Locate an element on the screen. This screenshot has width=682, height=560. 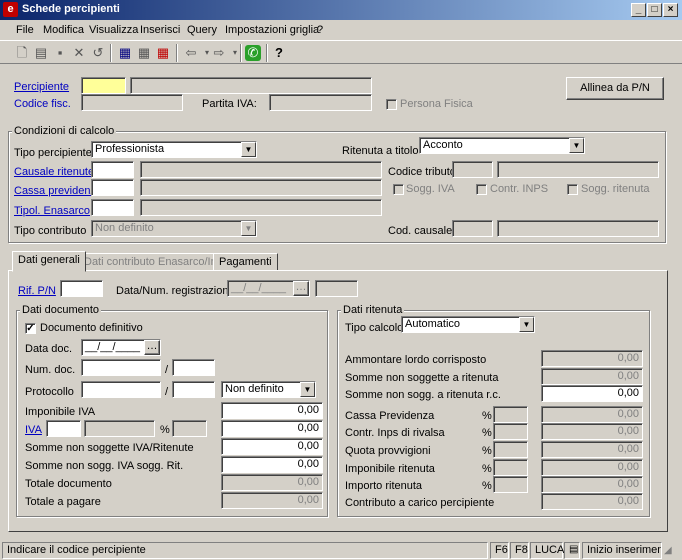
menu-inserisci: Inserisci is located at coordinates (160, 30).